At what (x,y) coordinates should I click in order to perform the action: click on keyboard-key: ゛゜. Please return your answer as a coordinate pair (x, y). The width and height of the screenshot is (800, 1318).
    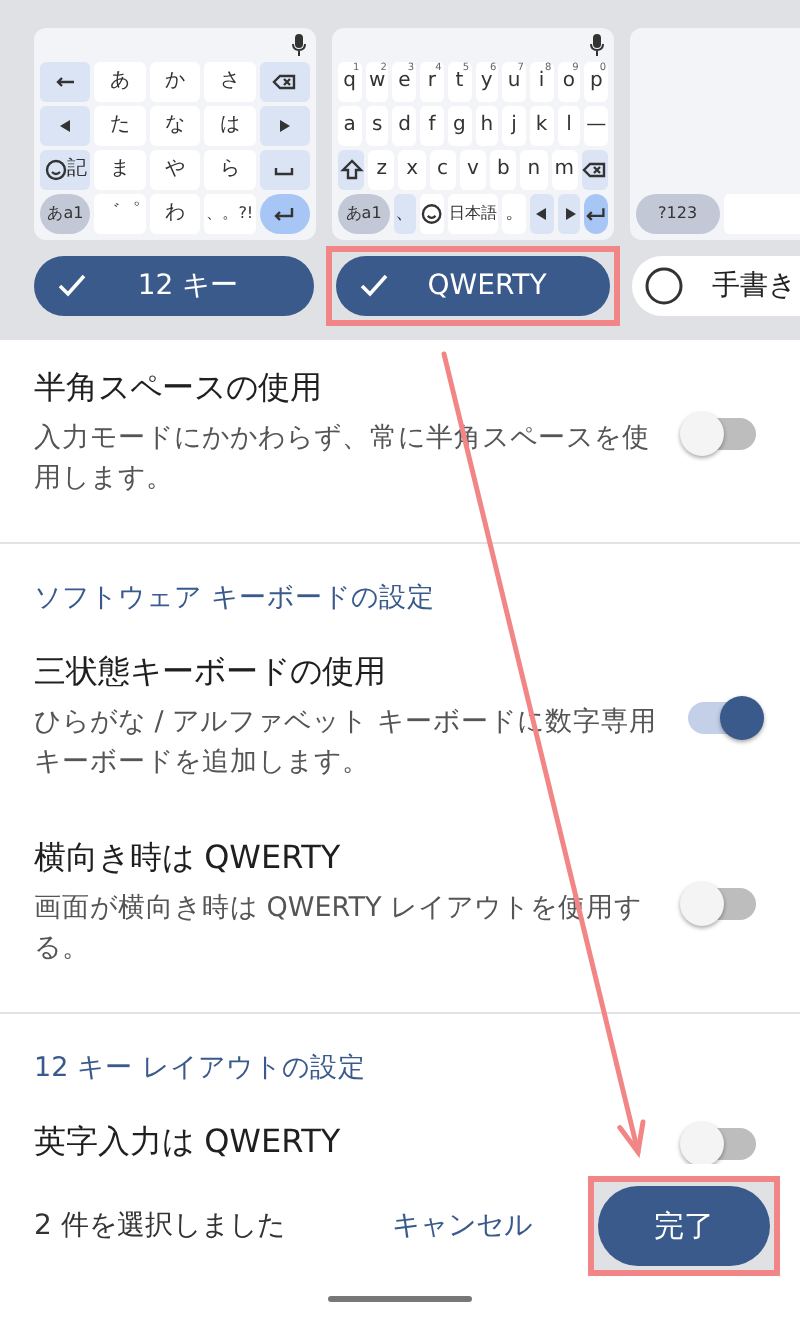
    Looking at the image, I should click on (120, 214).